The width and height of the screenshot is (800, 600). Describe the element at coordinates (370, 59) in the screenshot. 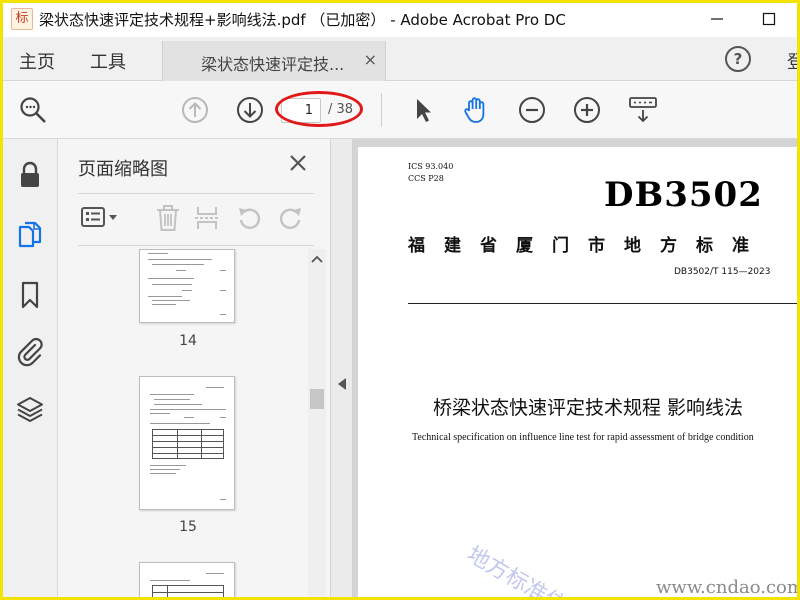

I see `close-tab-button: ×` at that location.